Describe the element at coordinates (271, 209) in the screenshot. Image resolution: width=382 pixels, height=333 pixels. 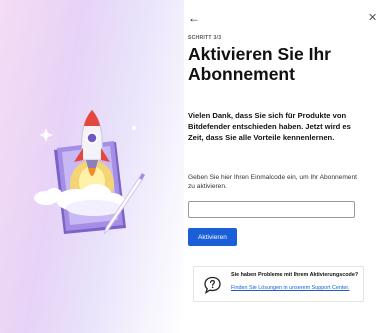
I see `activation-code-input` at that location.